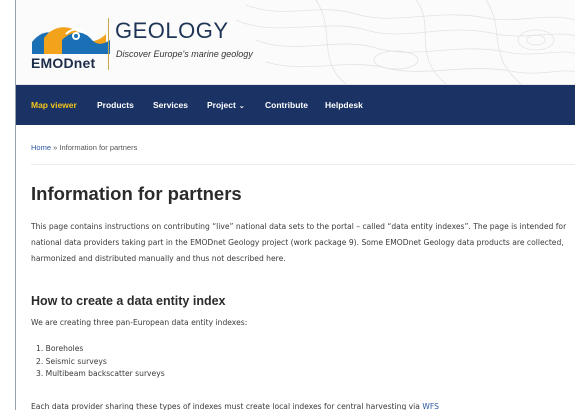 This screenshot has width=575, height=410. I want to click on nav-item-project: Project ⌄, so click(226, 105).